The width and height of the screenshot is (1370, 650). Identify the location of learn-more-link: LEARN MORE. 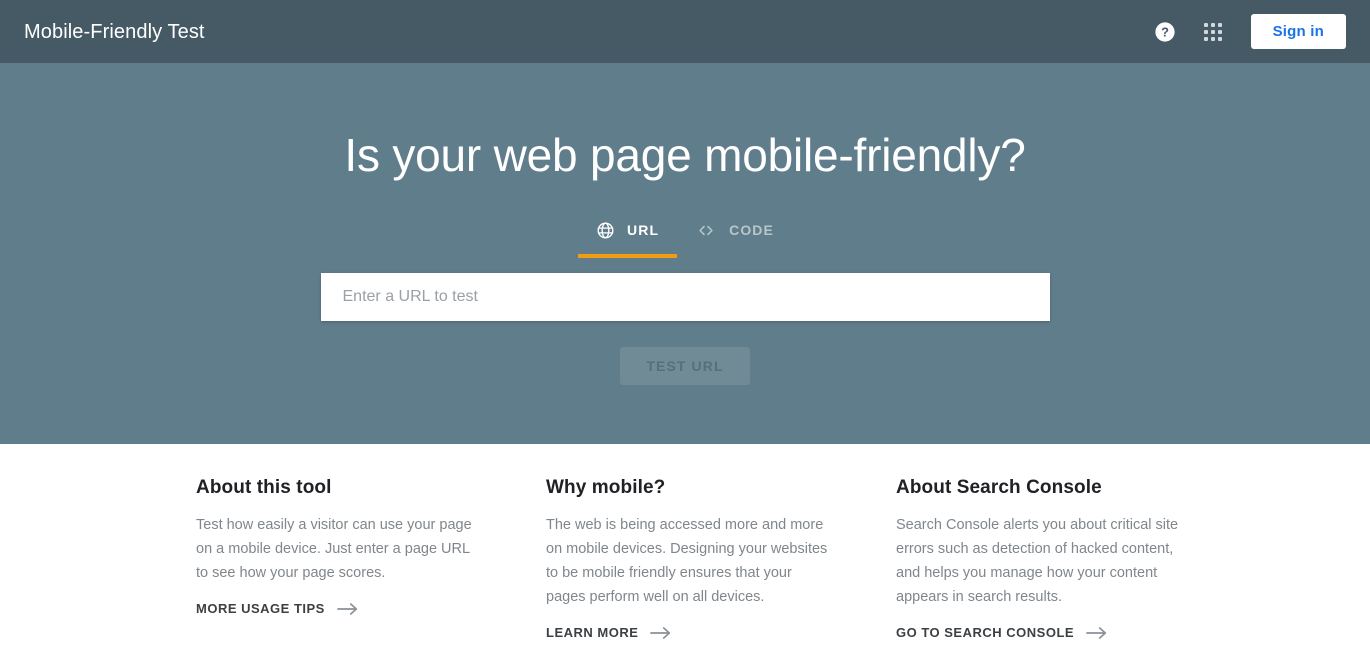
(609, 632).